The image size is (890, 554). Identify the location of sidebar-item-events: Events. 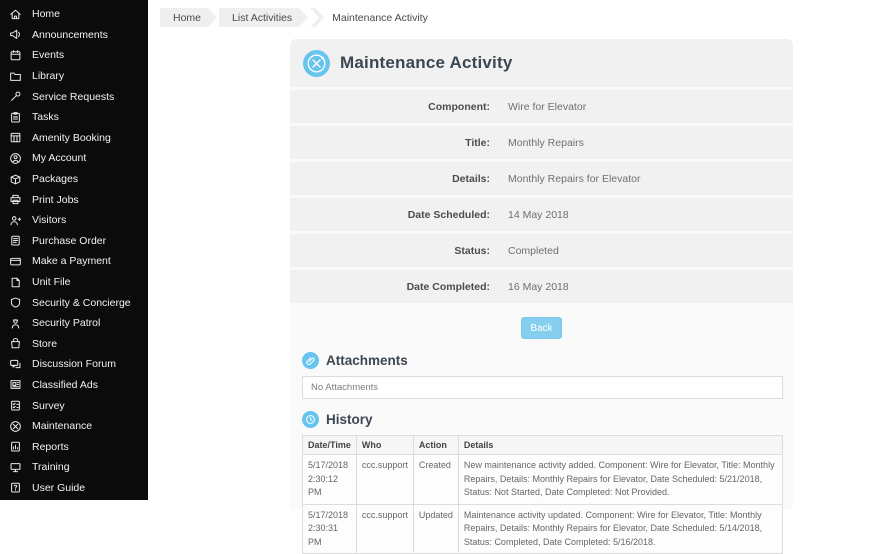
(74, 55).